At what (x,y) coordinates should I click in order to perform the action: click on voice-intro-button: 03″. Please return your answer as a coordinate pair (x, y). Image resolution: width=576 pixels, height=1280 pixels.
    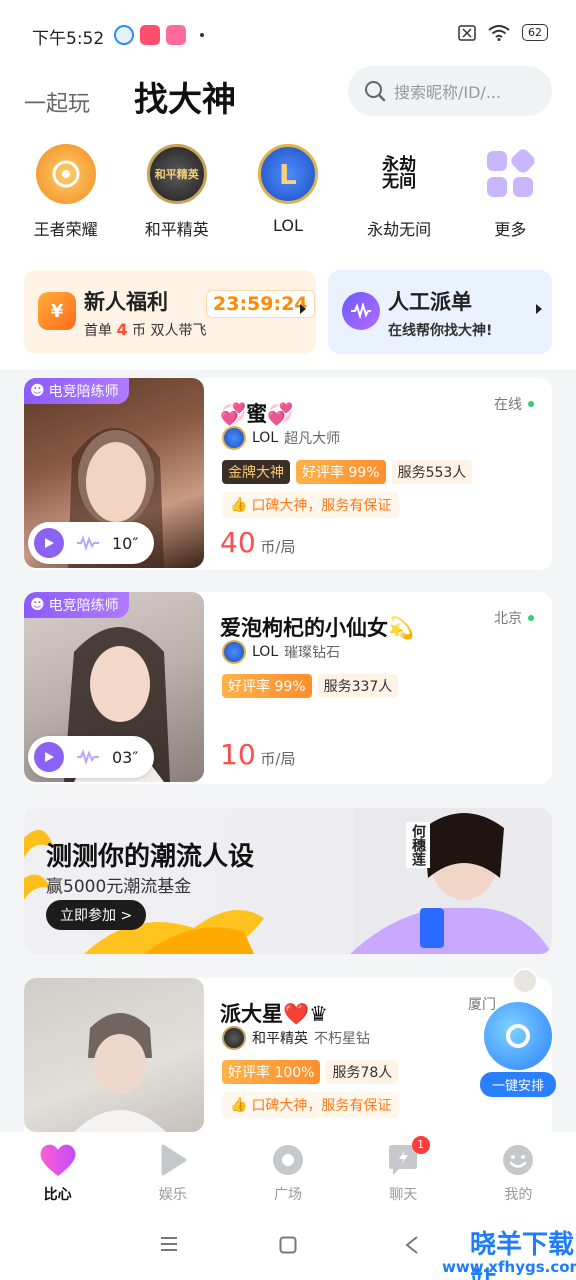
    Looking at the image, I should click on (91, 757).